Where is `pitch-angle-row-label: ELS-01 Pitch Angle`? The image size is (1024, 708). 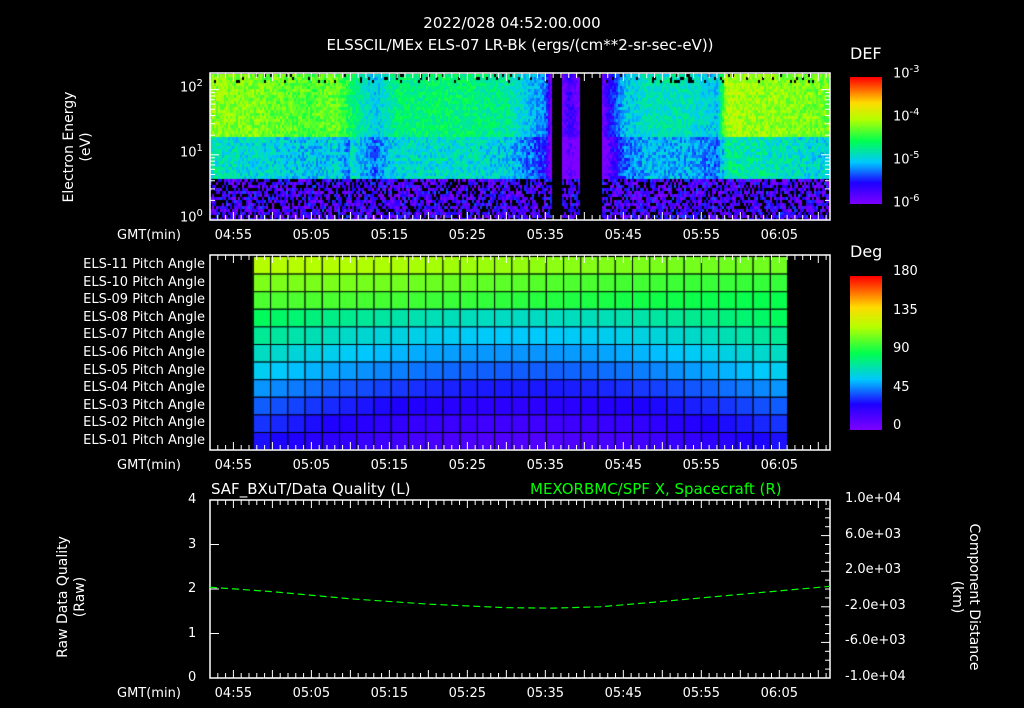
pitch-angle-row-label: ELS-01 Pitch Angle is located at coordinates (144, 440).